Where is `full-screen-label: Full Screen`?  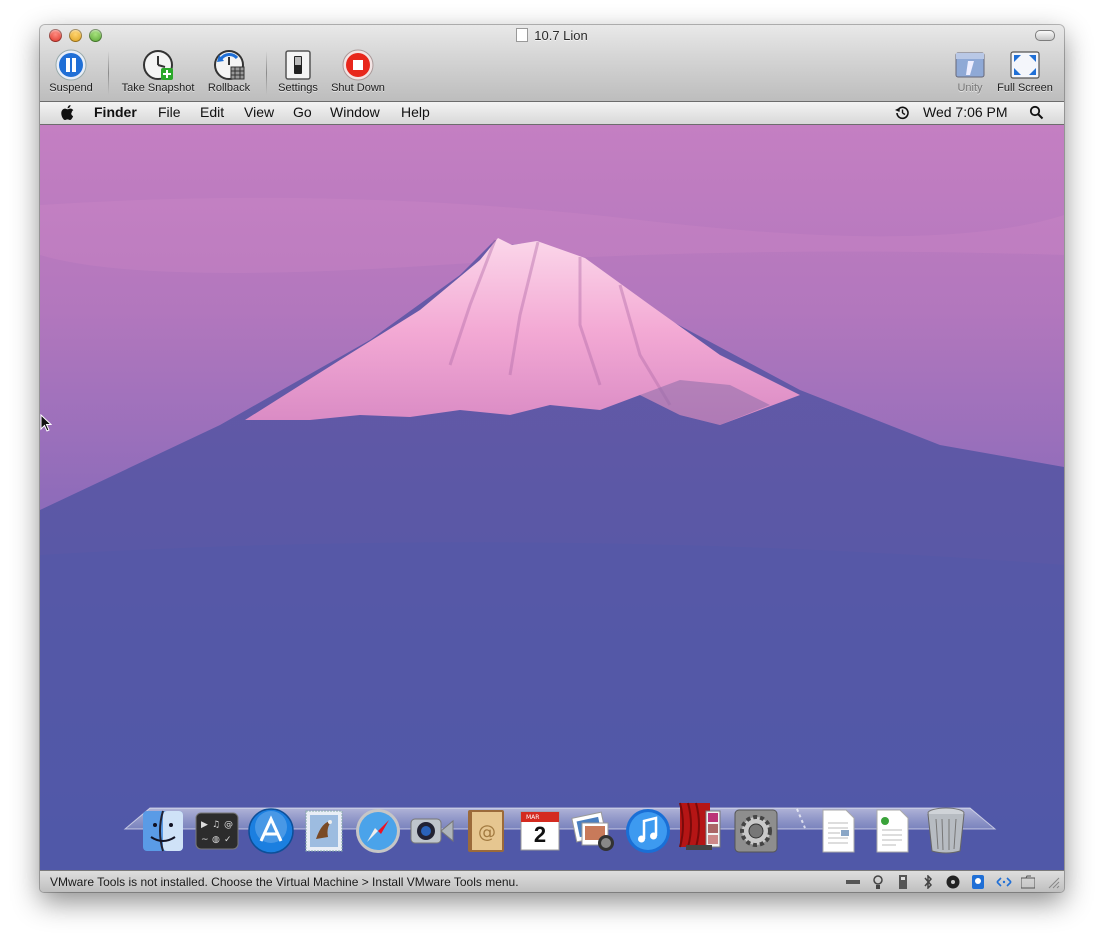 full-screen-label: Full Screen is located at coordinates (1025, 88).